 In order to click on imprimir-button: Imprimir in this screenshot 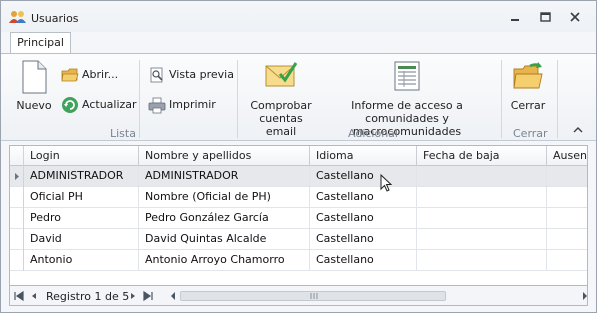, I will do `click(183, 105)`.